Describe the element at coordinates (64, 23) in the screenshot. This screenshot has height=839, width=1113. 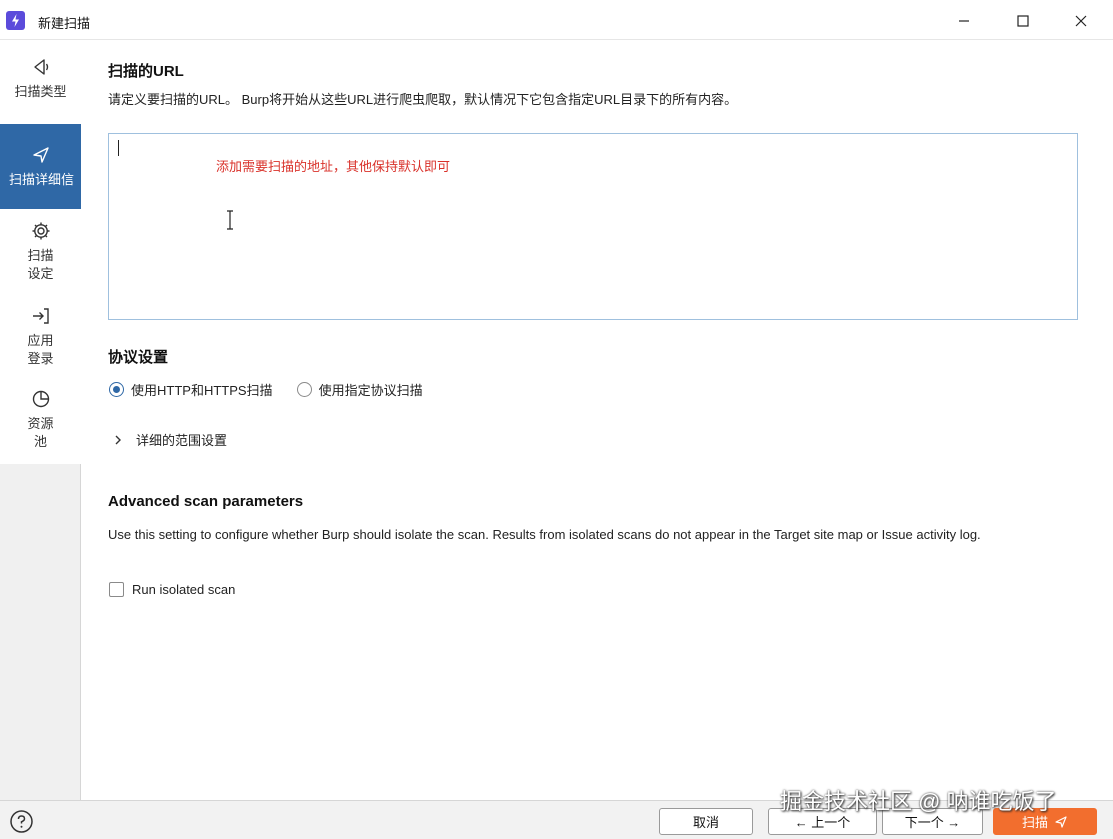
I see `window-title: 新建扫描` at that location.